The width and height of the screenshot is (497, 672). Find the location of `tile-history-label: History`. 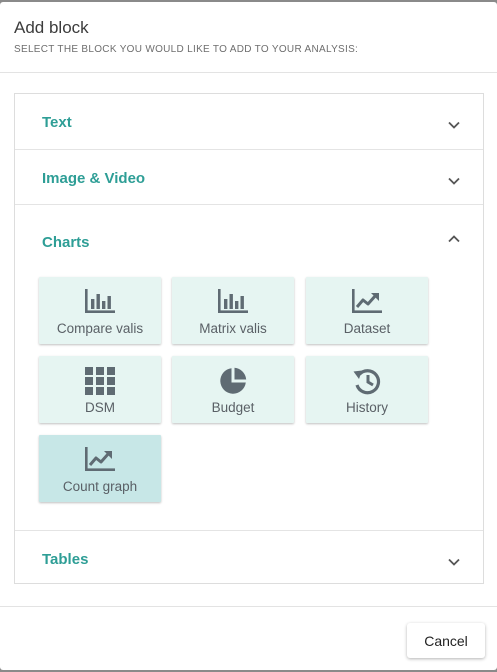

tile-history-label: History is located at coordinates (366, 407).